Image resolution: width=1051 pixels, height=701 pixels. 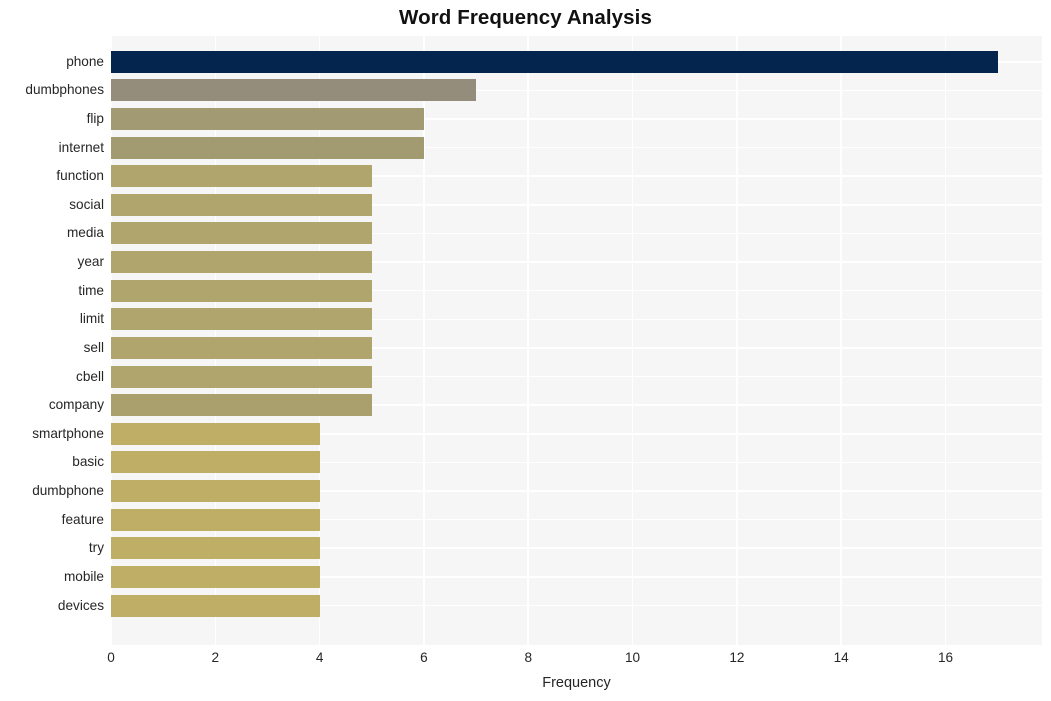 What do you see at coordinates (91, 319) in the screenshot?
I see `y-axis-label: limit` at bounding box center [91, 319].